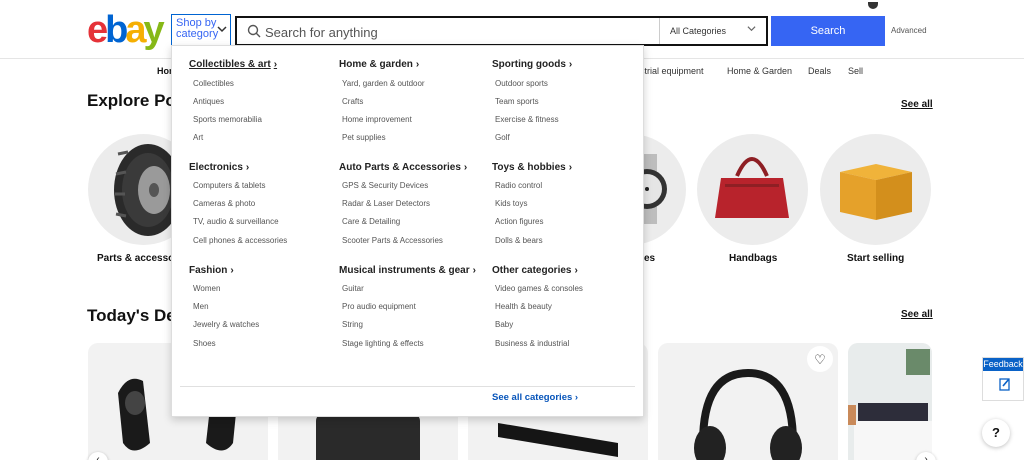  I want to click on category-link: Cameras & photo, so click(224, 203).